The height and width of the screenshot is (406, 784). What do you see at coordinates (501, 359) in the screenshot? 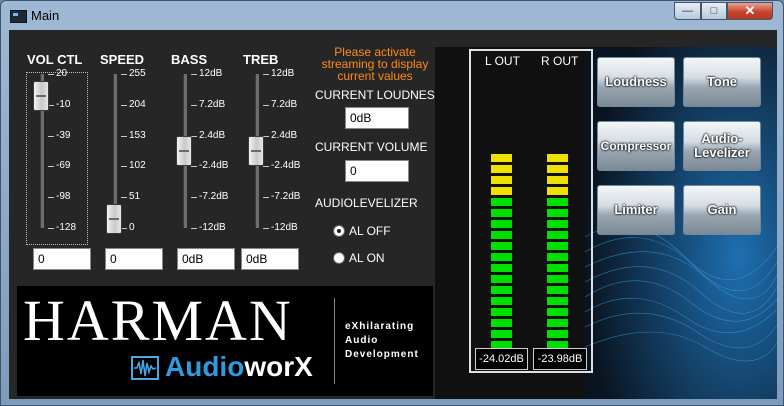
I see `l-out-value: -24.02dB` at bounding box center [501, 359].